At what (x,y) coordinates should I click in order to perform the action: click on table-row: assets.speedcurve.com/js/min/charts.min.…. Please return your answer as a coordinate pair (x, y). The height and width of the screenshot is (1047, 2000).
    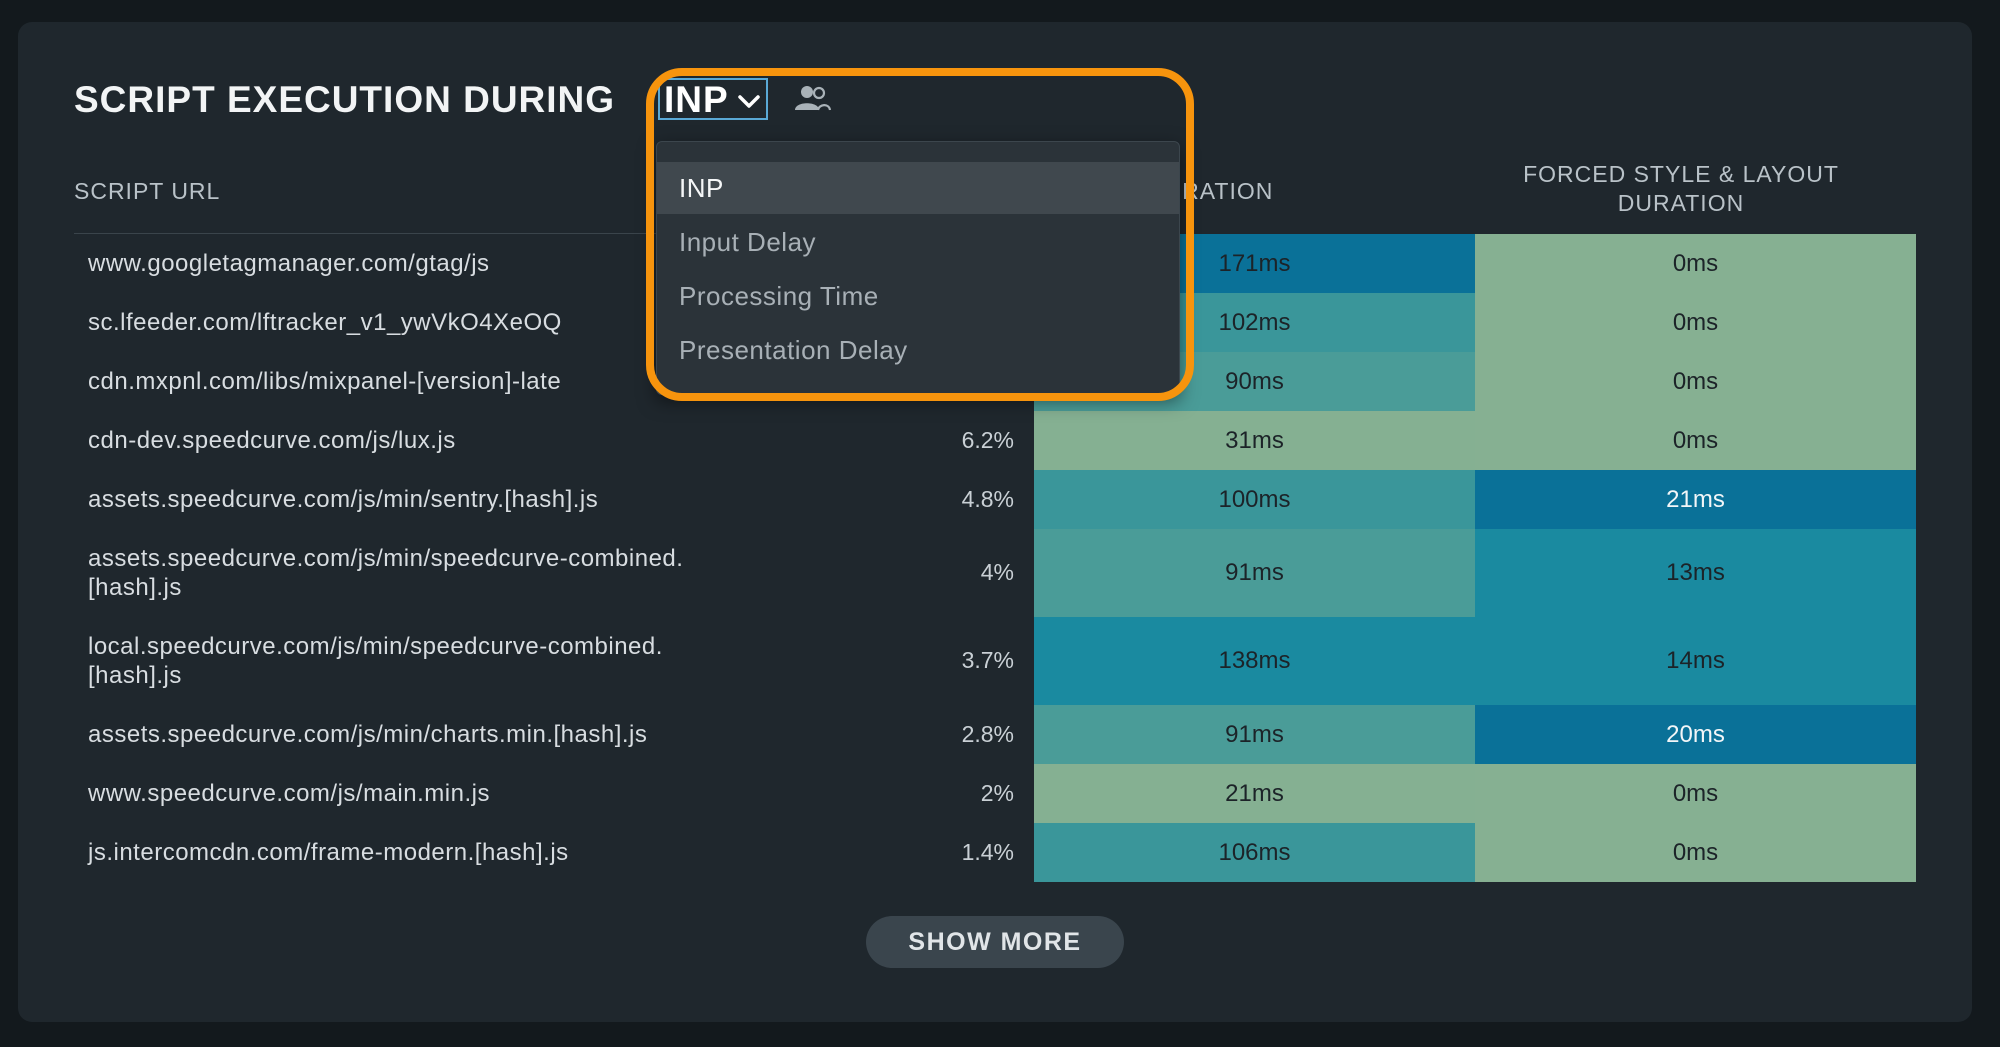
    Looking at the image, I should click on (995, 734).